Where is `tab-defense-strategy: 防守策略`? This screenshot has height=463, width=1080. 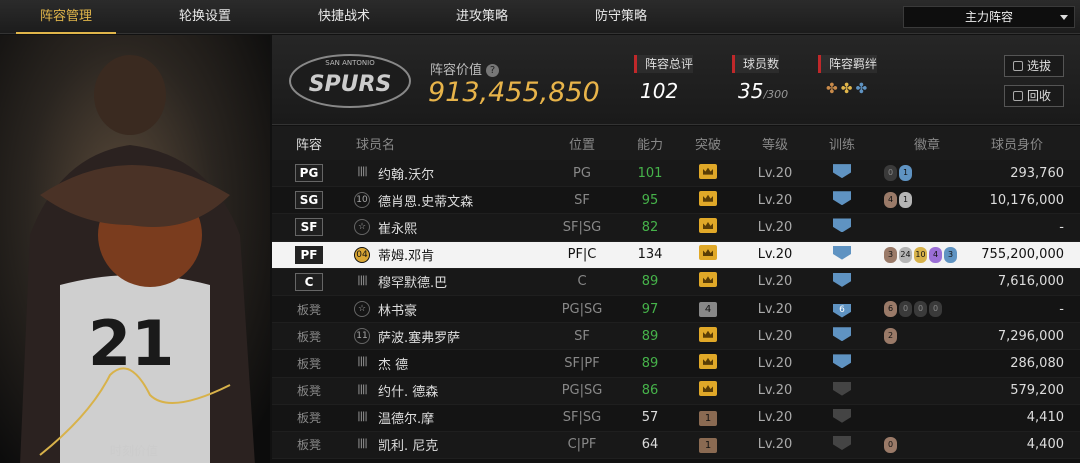
tab-defense-strategy: 防守策略 is located at coordinates (621, 17).